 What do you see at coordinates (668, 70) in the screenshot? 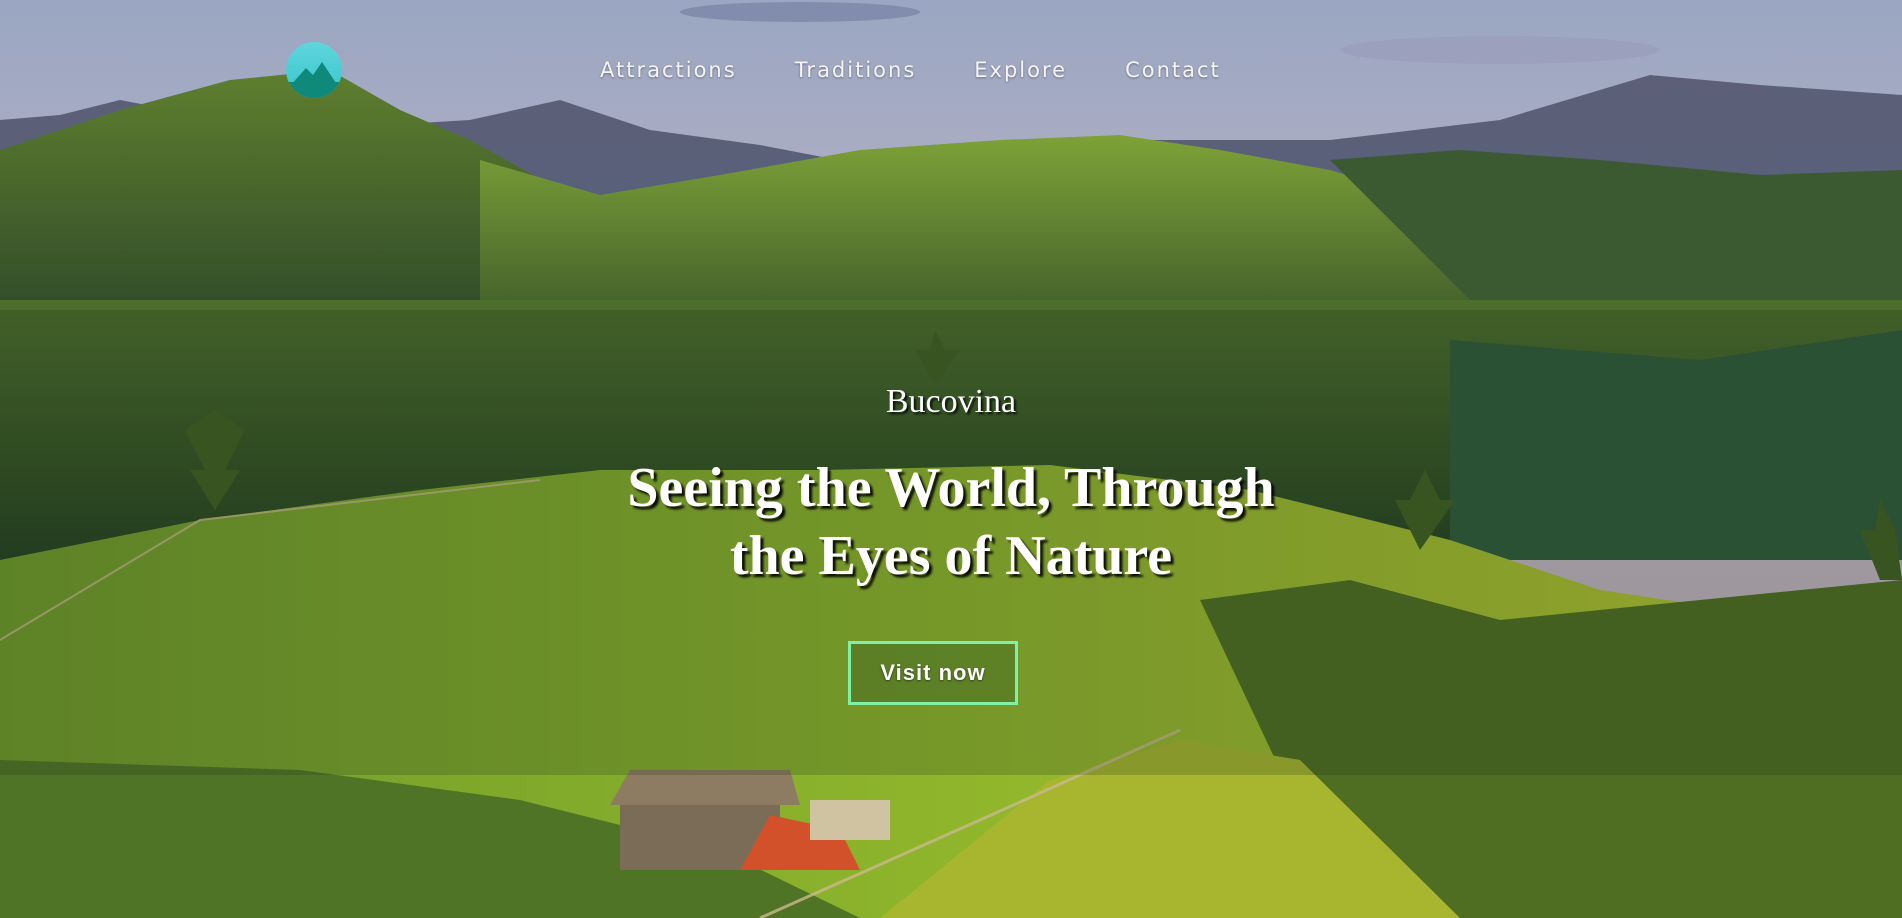
I see `nav-link-attractions: Attractions` at bounding box center [668, 70].